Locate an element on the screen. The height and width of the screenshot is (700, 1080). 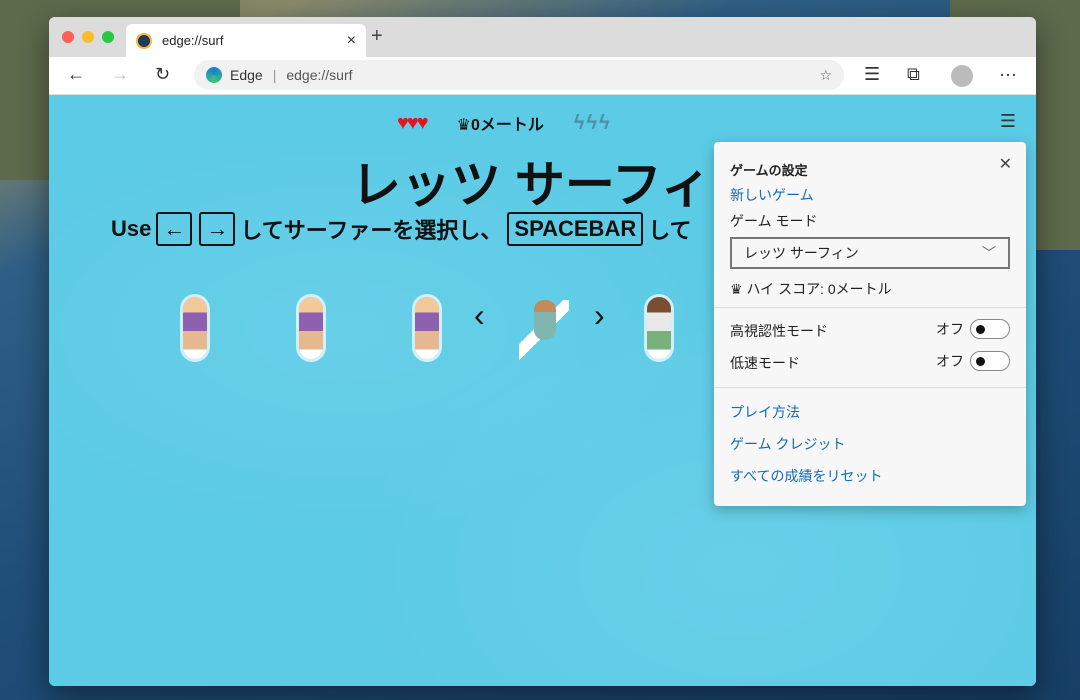
tab-title: edge://surf is located at coordinates (193, 40).